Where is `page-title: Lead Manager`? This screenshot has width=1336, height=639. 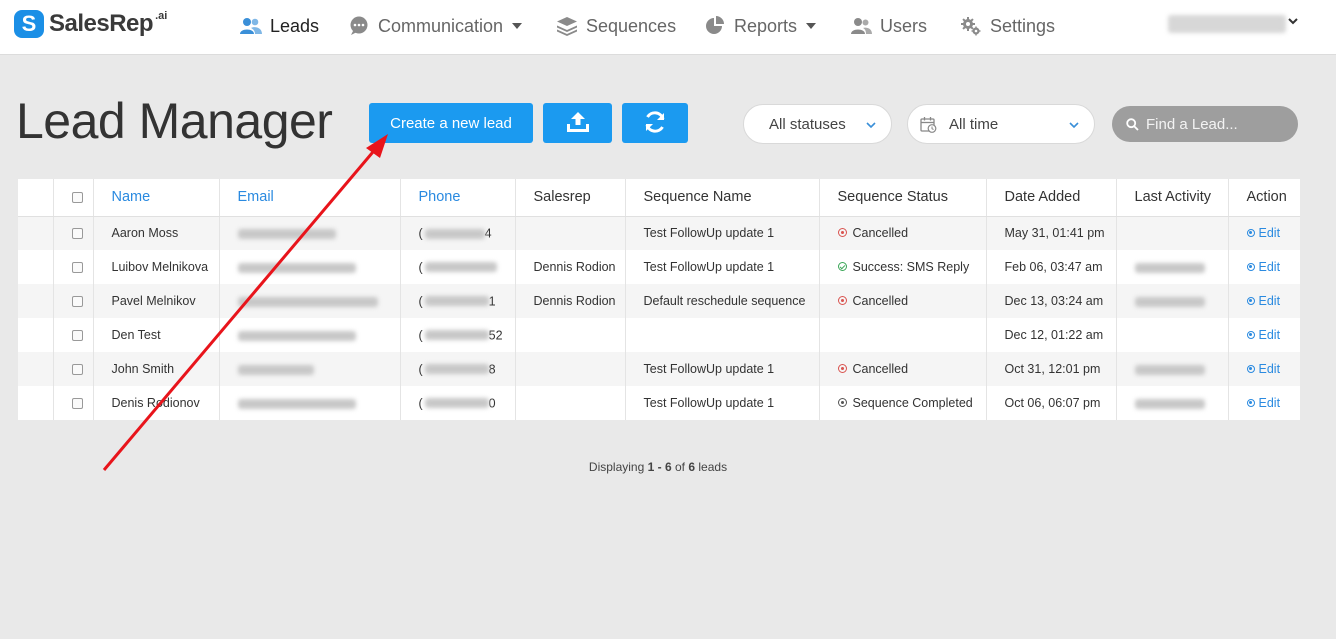
page-title: Lead Manager is located at coordinates (174, 121).